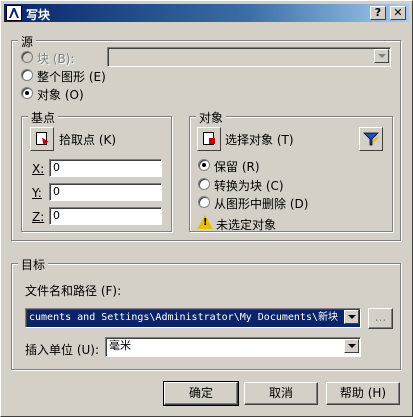 The height and width of the screenshot is (417, 413). What do you see at coordinates (88, 140) in the screenshot?
I see `pick-point-label: 拾取点 (K)` at bounding box center [88, 140].